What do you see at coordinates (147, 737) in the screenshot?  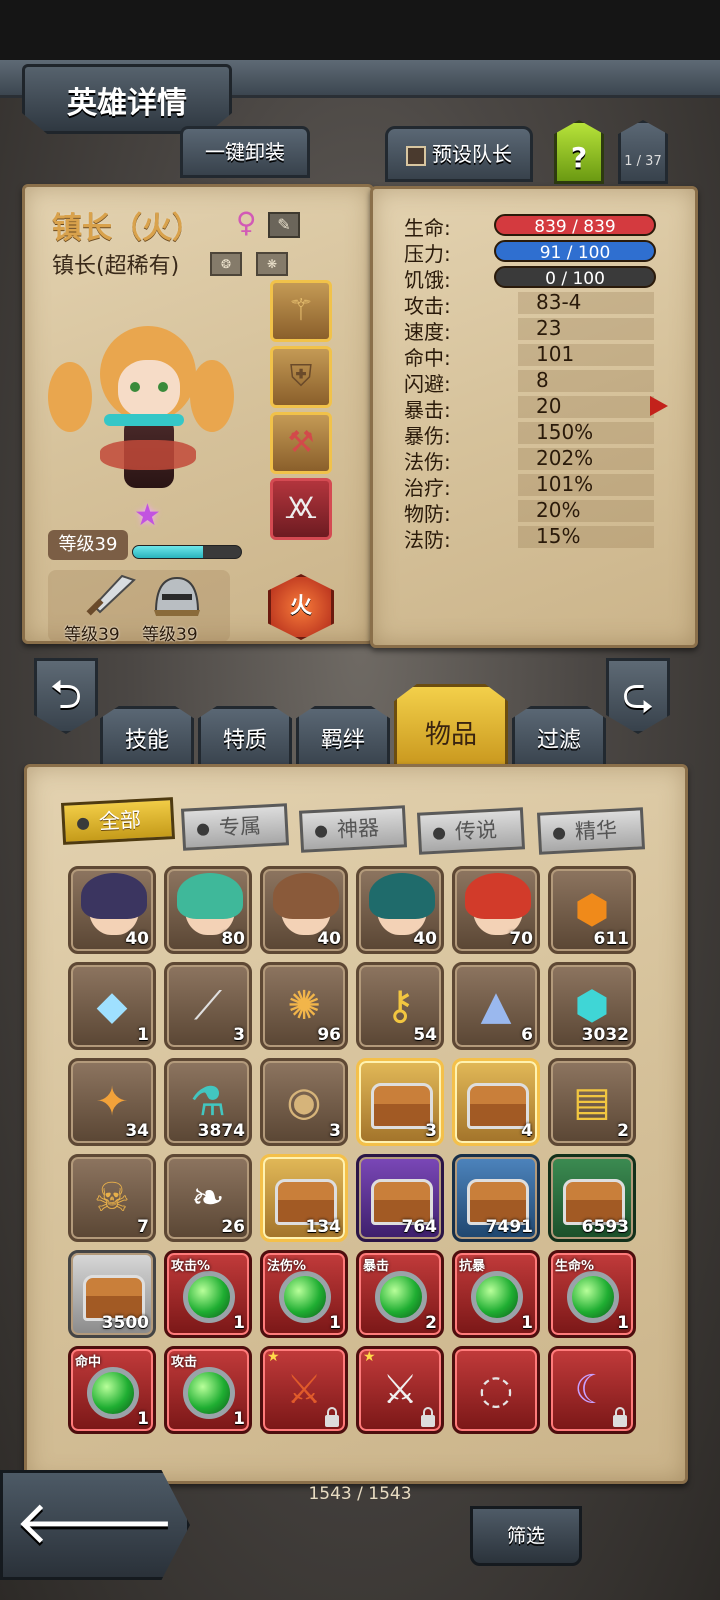 I see `tab-skills: 技能` at bounding box center [147, 737].